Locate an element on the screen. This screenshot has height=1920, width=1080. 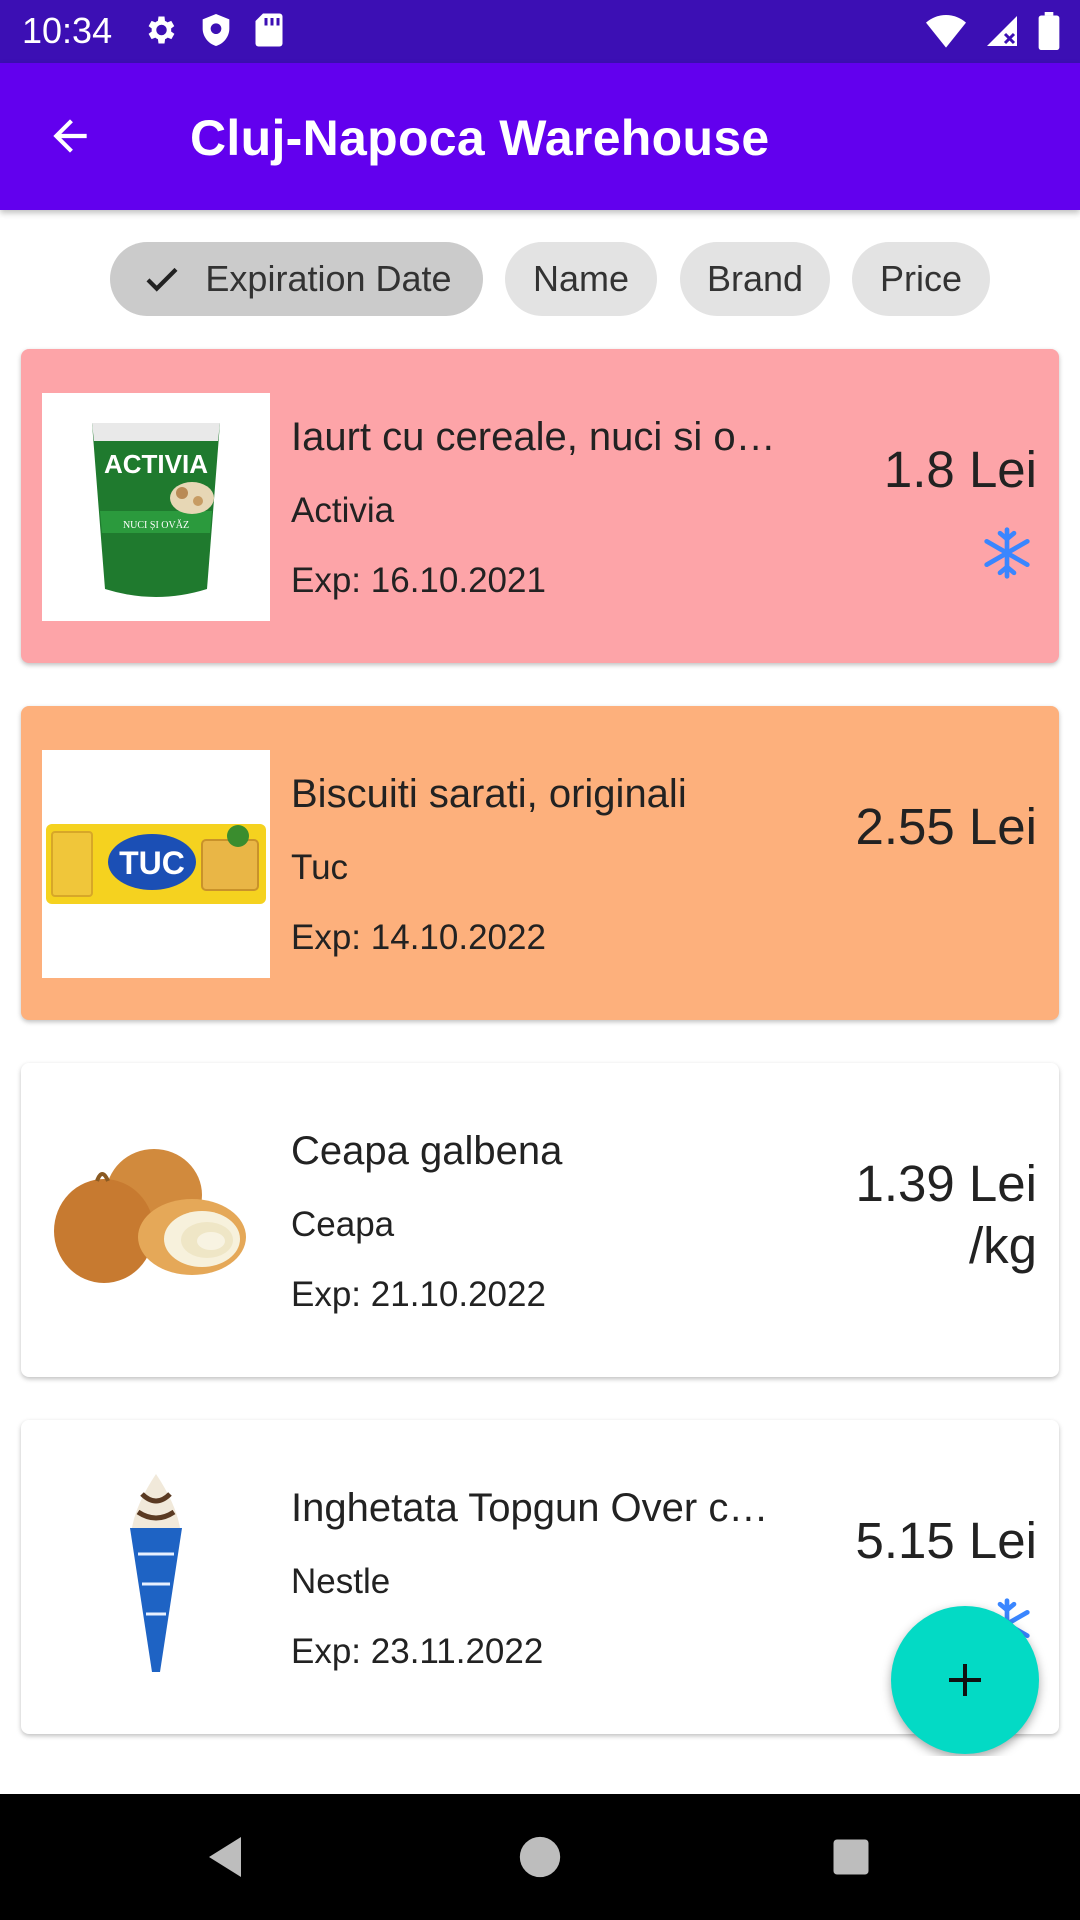
chip-price: Price is located at coordinates (921, 279).